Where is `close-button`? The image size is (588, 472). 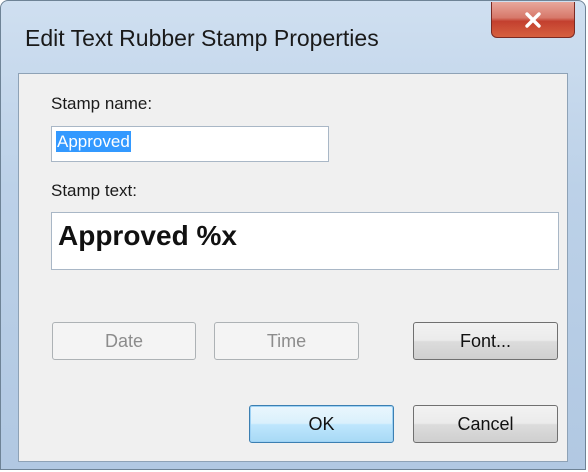 close-button is located at coordinates (533, 20).